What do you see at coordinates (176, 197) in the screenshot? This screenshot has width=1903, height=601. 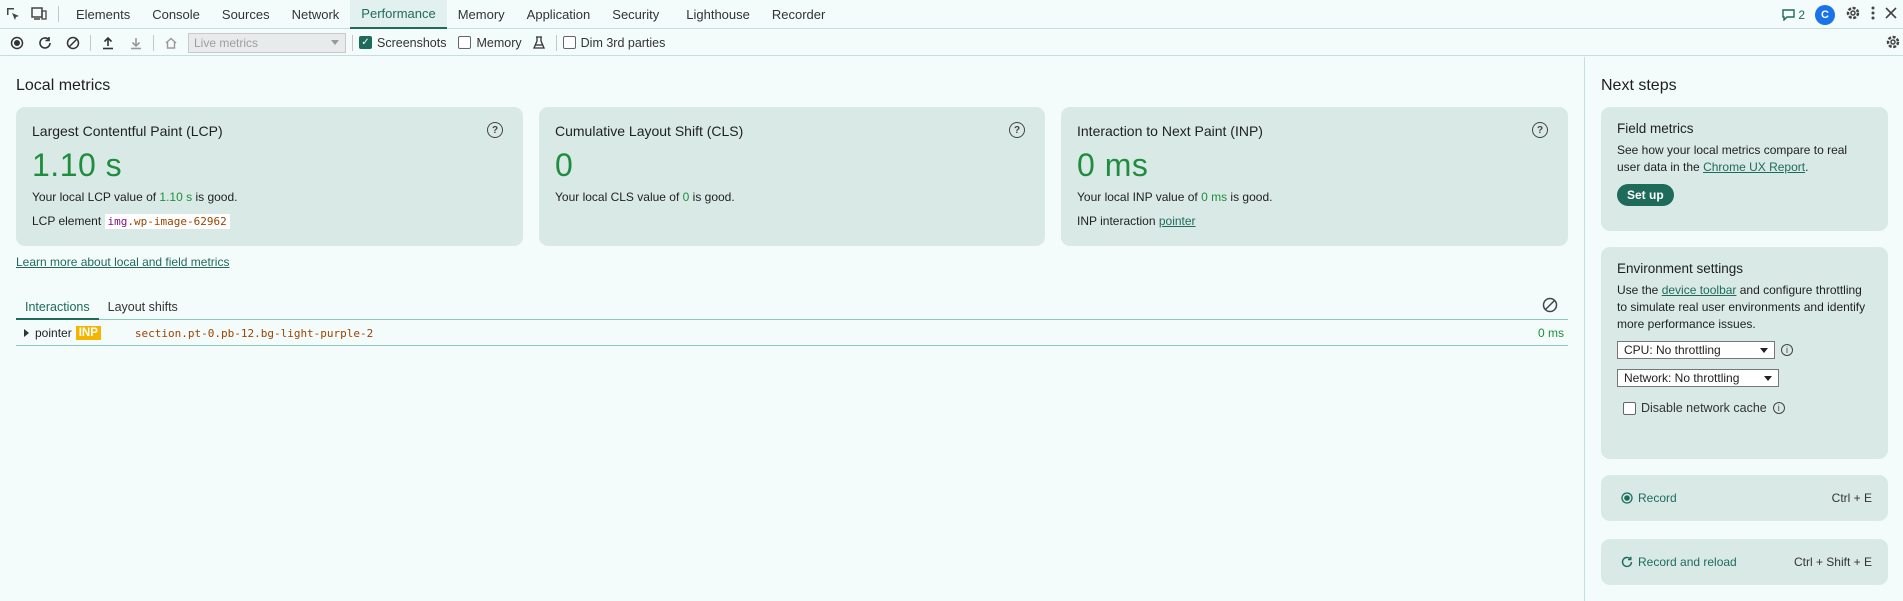 I see `lcp-desc-value: 1.10 s` at bounding box center [176, 197].